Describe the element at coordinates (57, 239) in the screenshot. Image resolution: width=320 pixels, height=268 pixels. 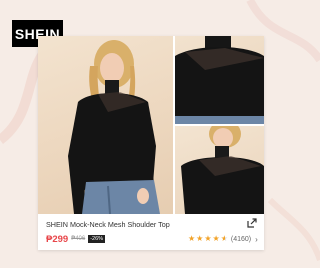
I see `sale-price: ₱299` at that location.